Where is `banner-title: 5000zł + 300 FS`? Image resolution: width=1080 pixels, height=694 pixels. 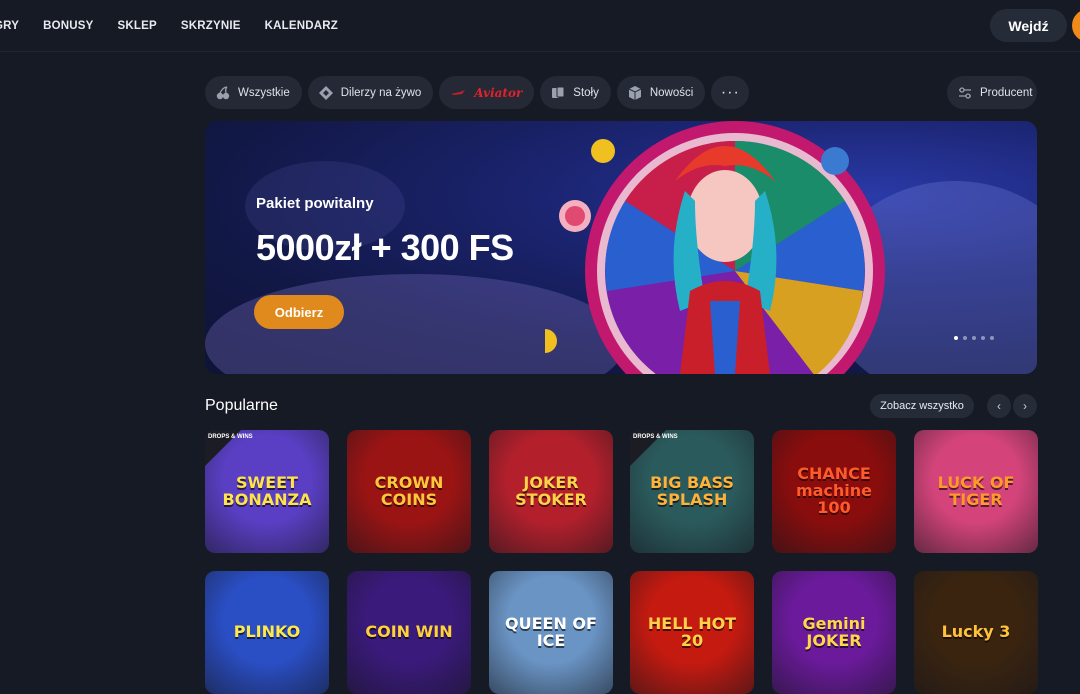
banner-title: 5000zł + 300 FS is located at coordinates (385, 247).